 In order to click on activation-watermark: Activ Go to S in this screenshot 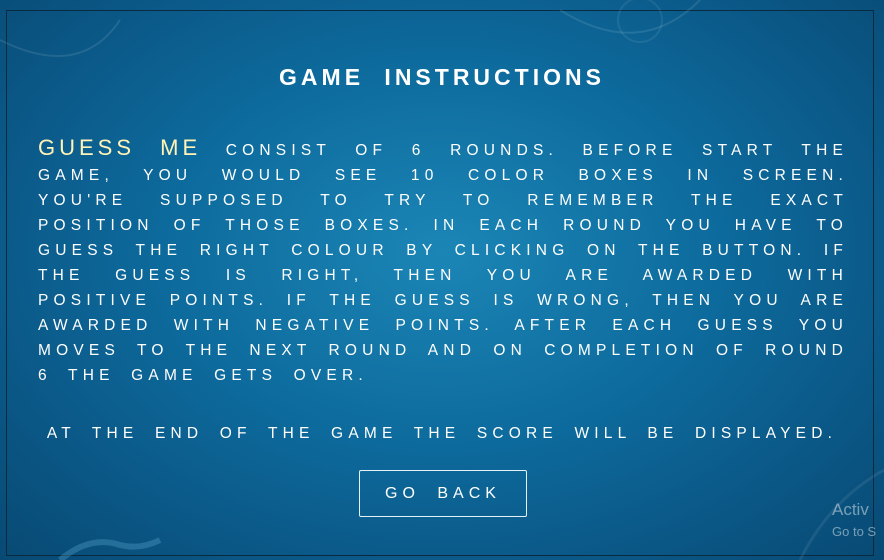, I will do `click(854, 519)`.